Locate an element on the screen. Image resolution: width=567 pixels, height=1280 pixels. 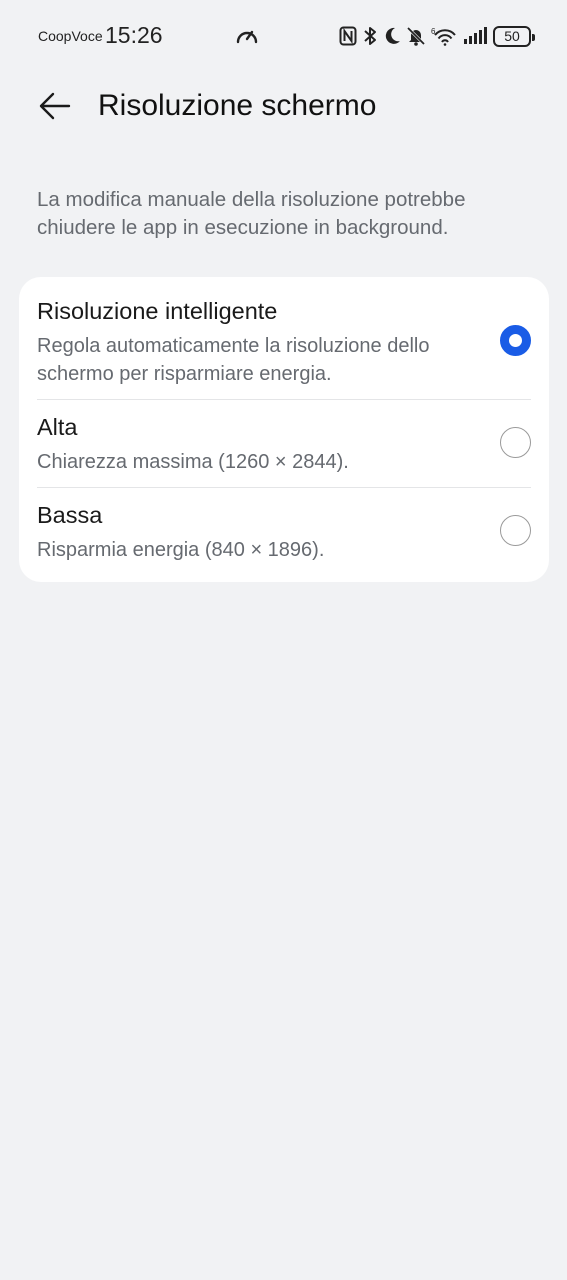
status-icons: 6 50 is located at coordinates (437, 36).